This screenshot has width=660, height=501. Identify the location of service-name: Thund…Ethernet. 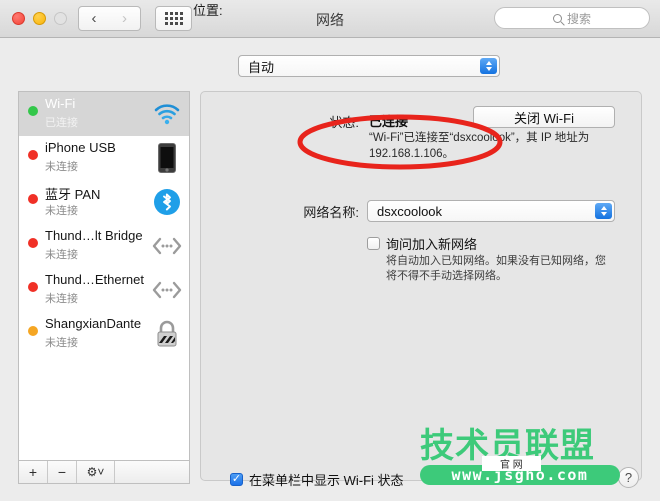
(95, 279).